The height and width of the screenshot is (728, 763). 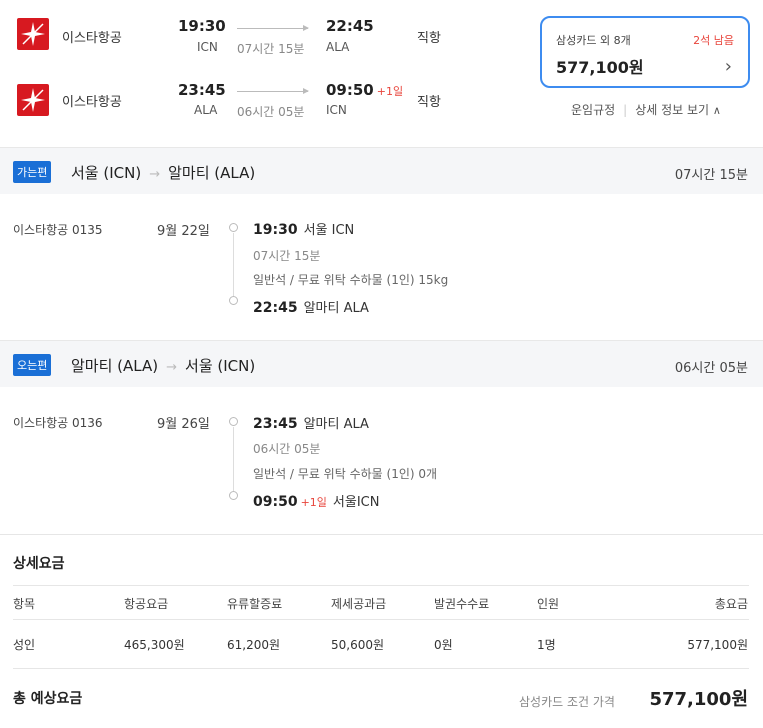 I want to click on arrival-time: 09:50 +1일, so click(x=364, y=90).